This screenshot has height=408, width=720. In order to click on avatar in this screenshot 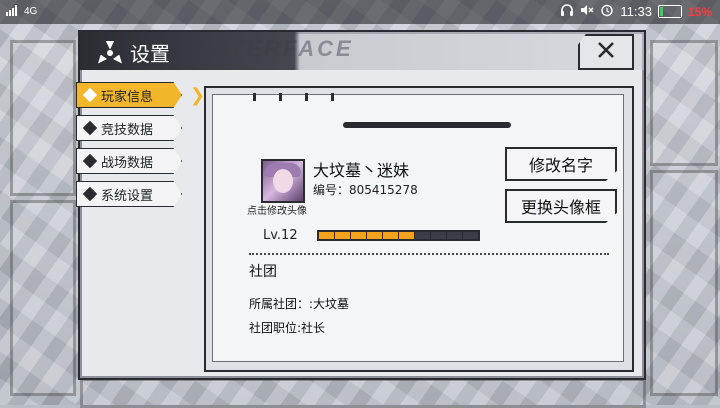, I will do `click(283, 181)`.